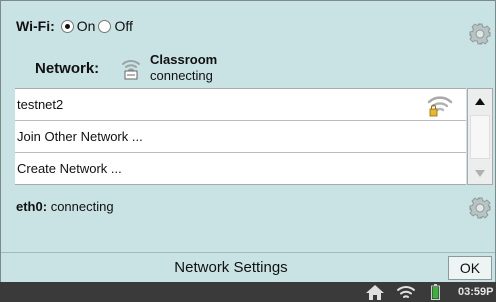  What do you see at coordinates (435, 292) in the screenshot?
I see `battery-icon` at bounding box center [435, 292].